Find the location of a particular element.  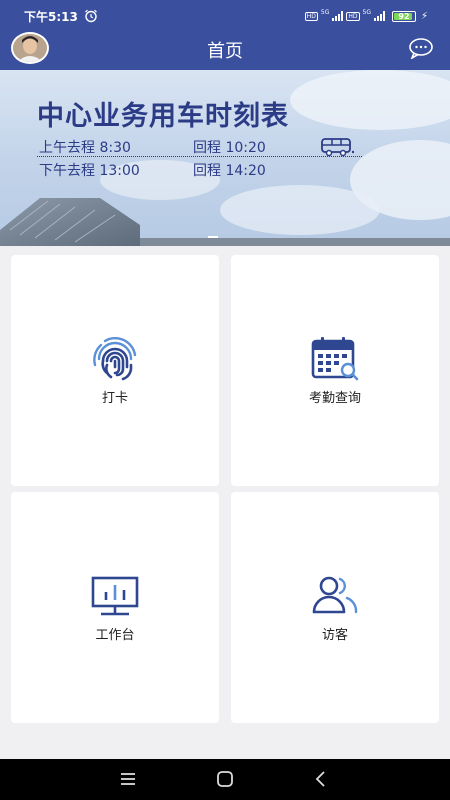

system-navigation-bar is located at coordinates (225, 779).